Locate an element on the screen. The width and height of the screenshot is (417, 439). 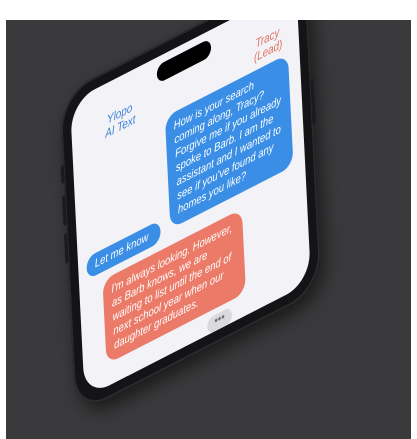
side-button-silent is located at coordinates (62, 174).